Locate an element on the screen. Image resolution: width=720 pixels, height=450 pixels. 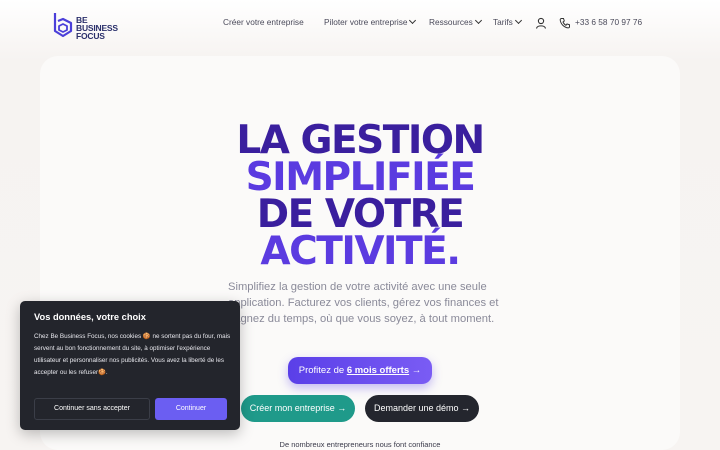
phone-icon is located at coordinates (565, 22).